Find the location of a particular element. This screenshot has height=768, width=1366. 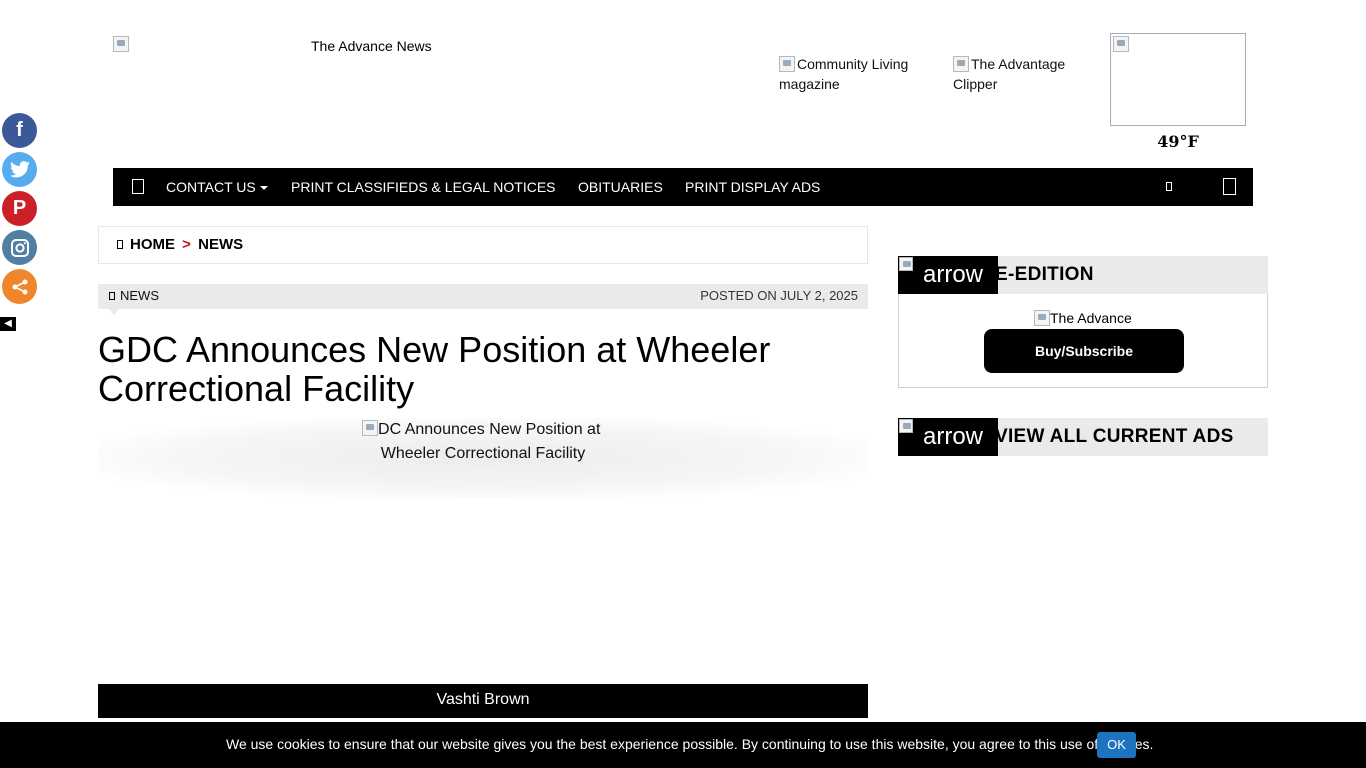

facebook-icon: f is located at coordinates (19, 130).